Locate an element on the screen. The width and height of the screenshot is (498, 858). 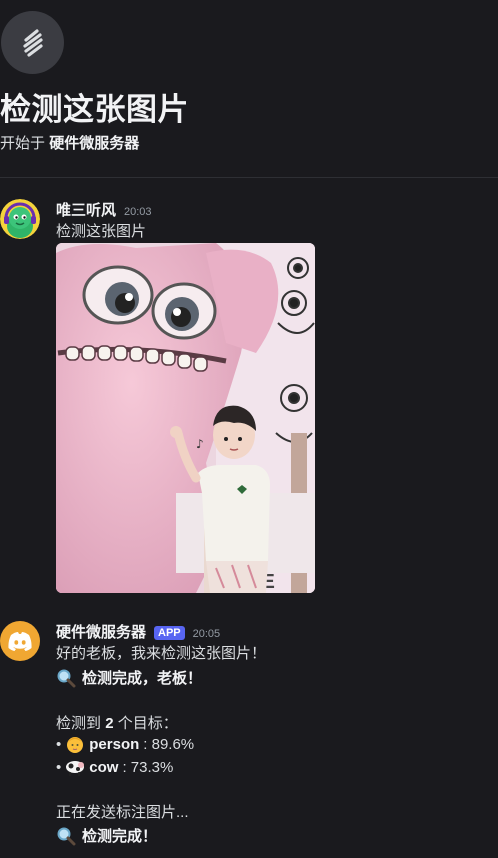
message-header: 硬件微服务器 APP 20:05 is located at coordinates (138, 631).